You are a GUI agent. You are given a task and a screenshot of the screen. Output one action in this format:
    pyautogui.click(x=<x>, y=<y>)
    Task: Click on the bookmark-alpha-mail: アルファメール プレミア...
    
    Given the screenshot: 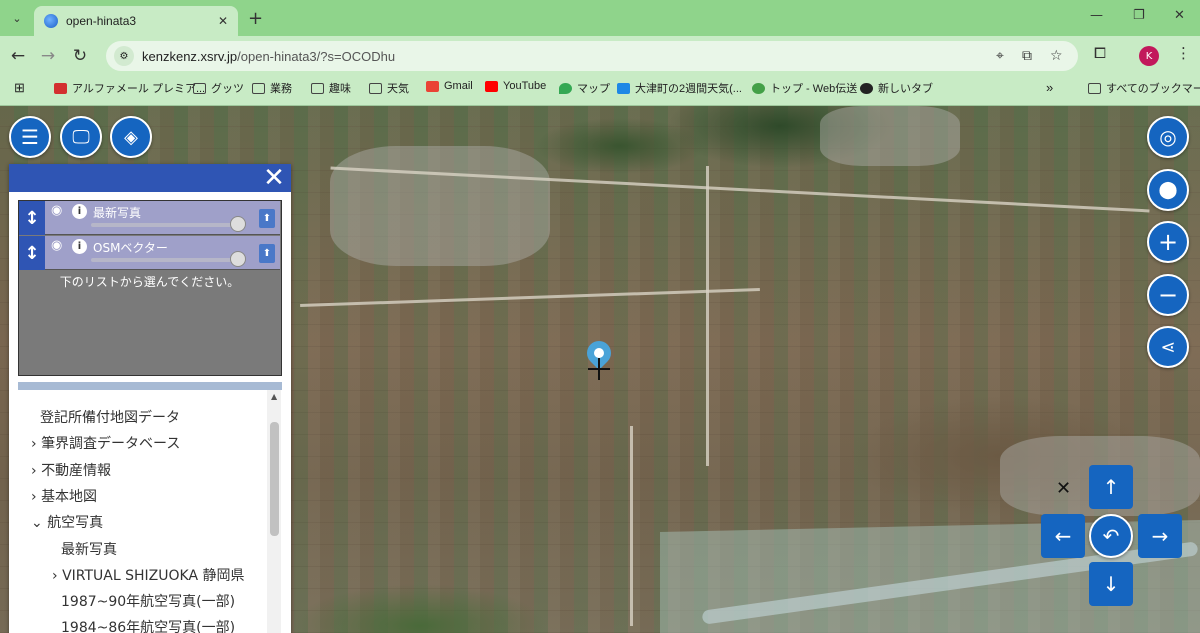 What is the action you would take?
    pyautogui.click(x=129, y=88)
    